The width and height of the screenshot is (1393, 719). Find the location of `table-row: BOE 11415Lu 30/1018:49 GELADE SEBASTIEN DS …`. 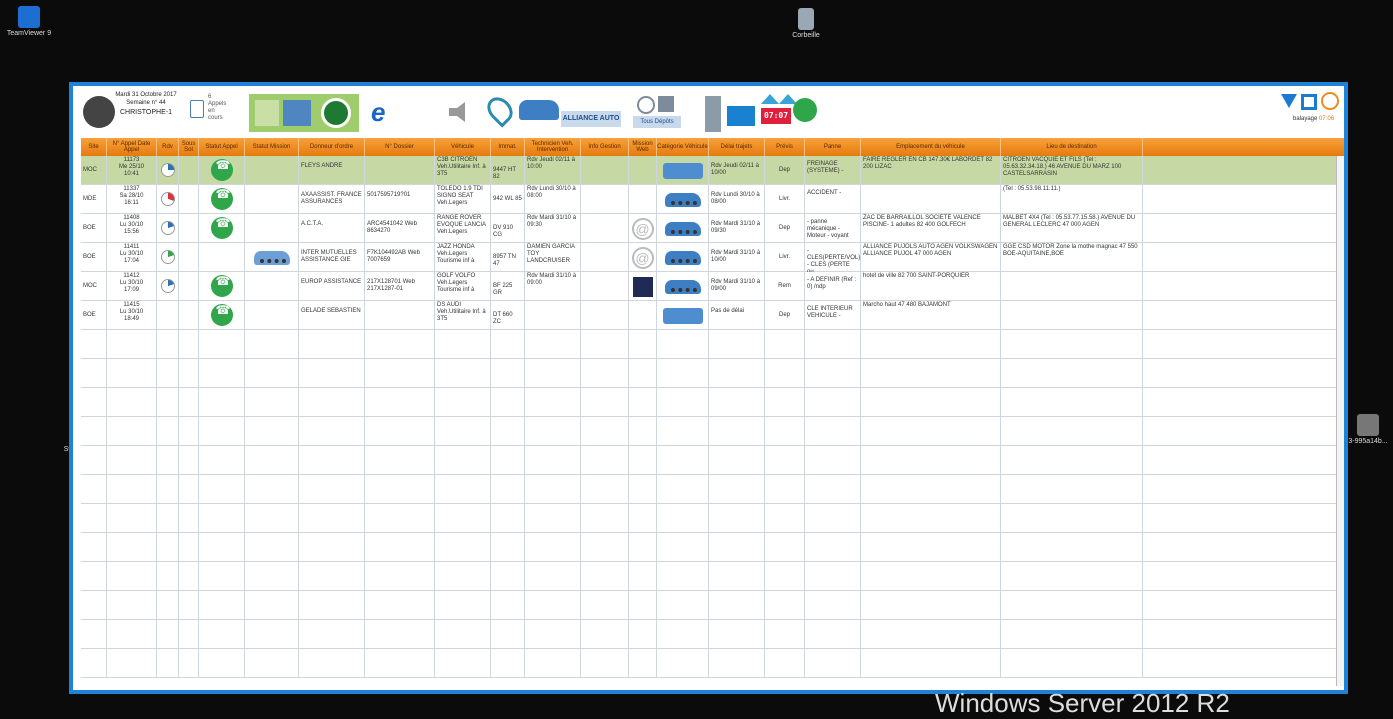

table-row: BOE 11415Lu 30/1018:49 GELADE SEBASTIEN DS … is located at coordinates (708, 315).